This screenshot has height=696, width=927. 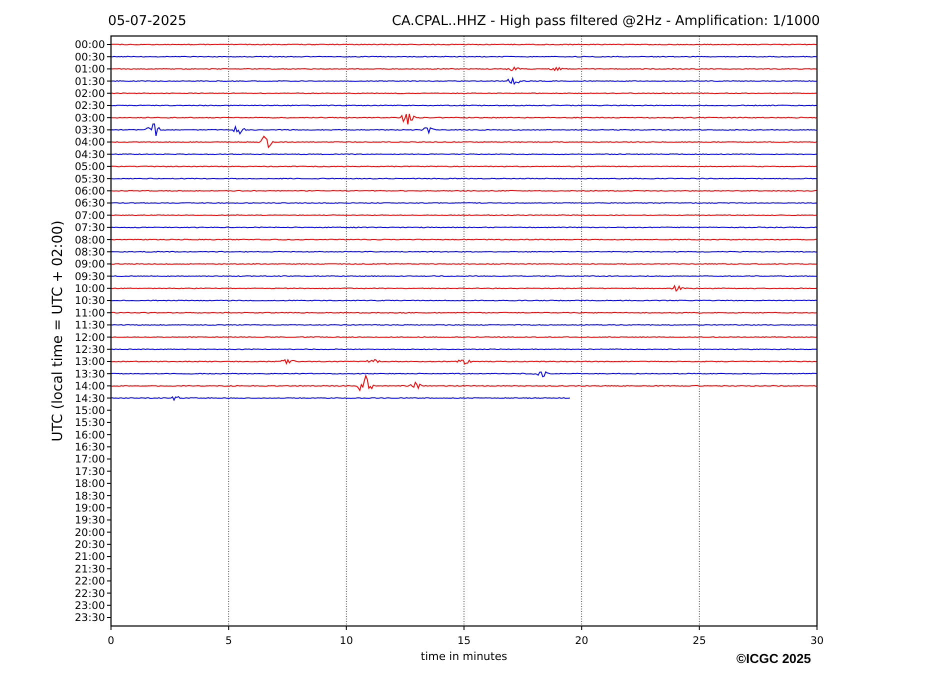 What do you see at coordinates (89, 484) in the screenshot?
I see `hour-label: 18:00` at bounding box center [89, 484].